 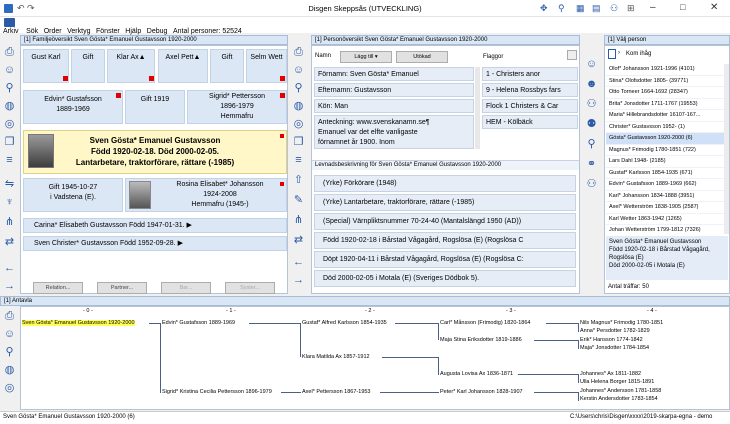 What do you see at coordinates (665, 81) in the screenshot?
I see `list-item: Stina* Olofsdotter 1805- (39771)` at bounding box center [665, 81].